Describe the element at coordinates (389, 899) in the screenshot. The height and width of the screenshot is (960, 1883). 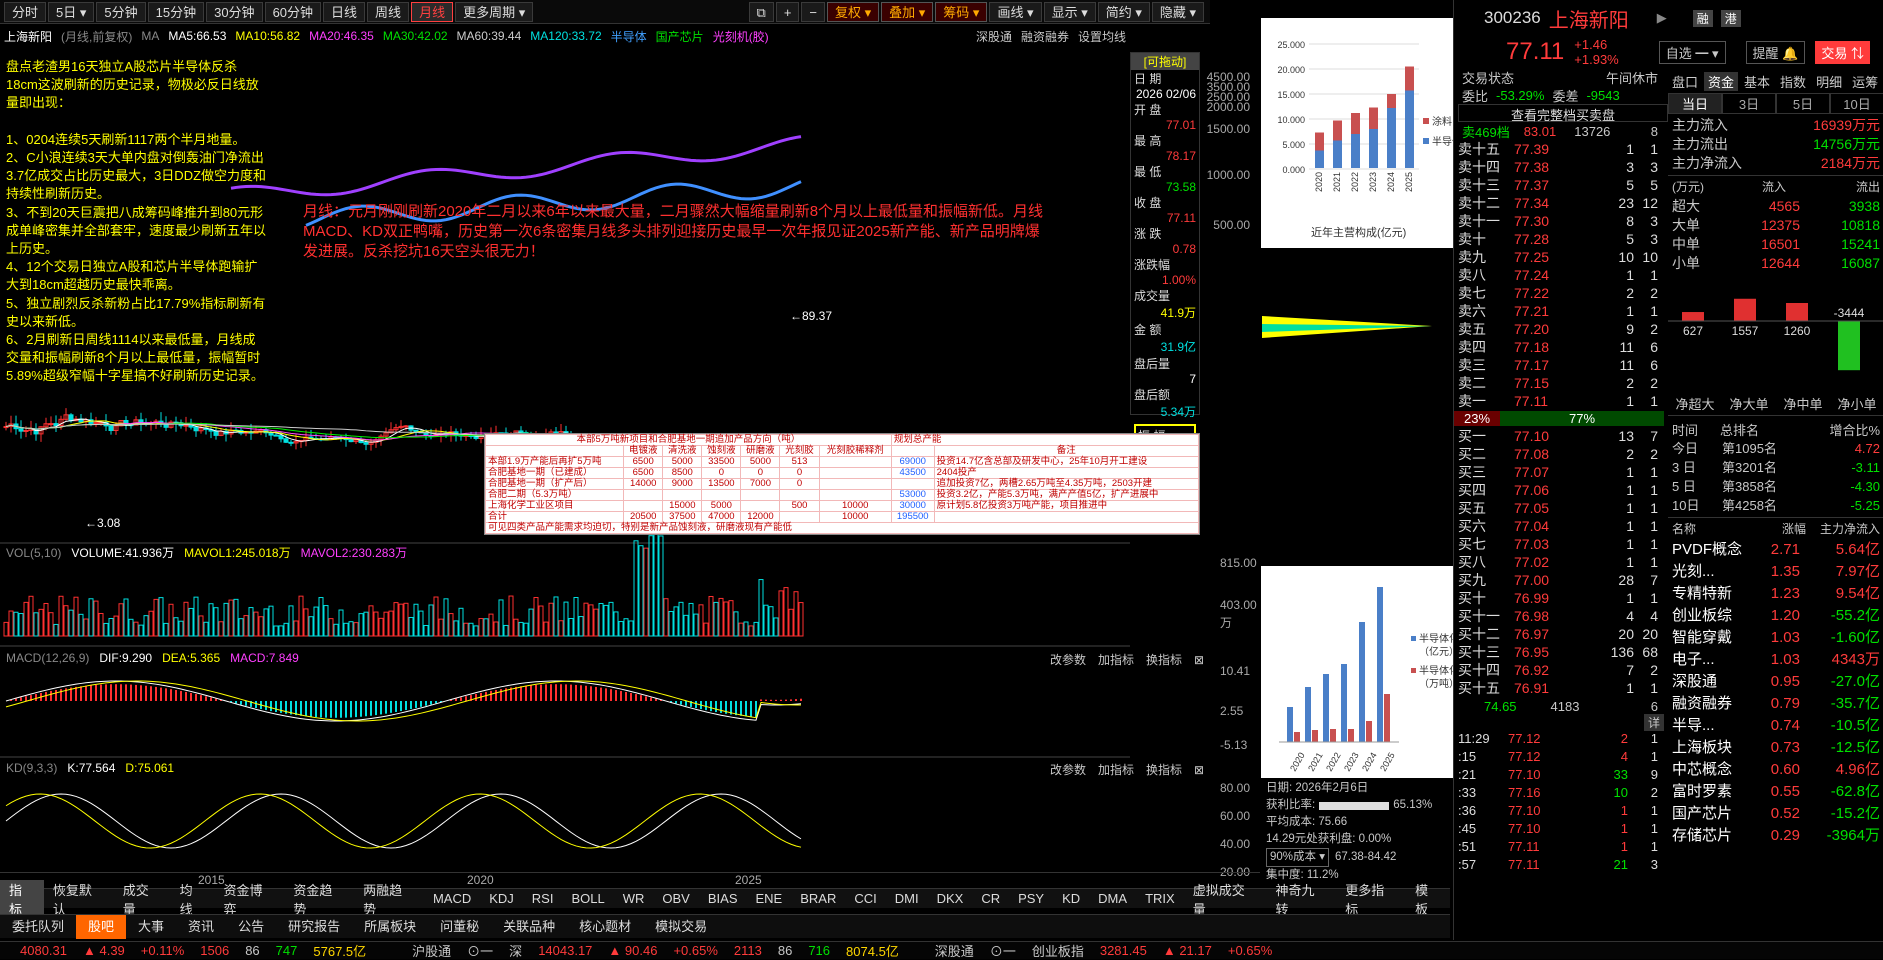
I see `indicator-tab-6: 两融趋势` at that location.